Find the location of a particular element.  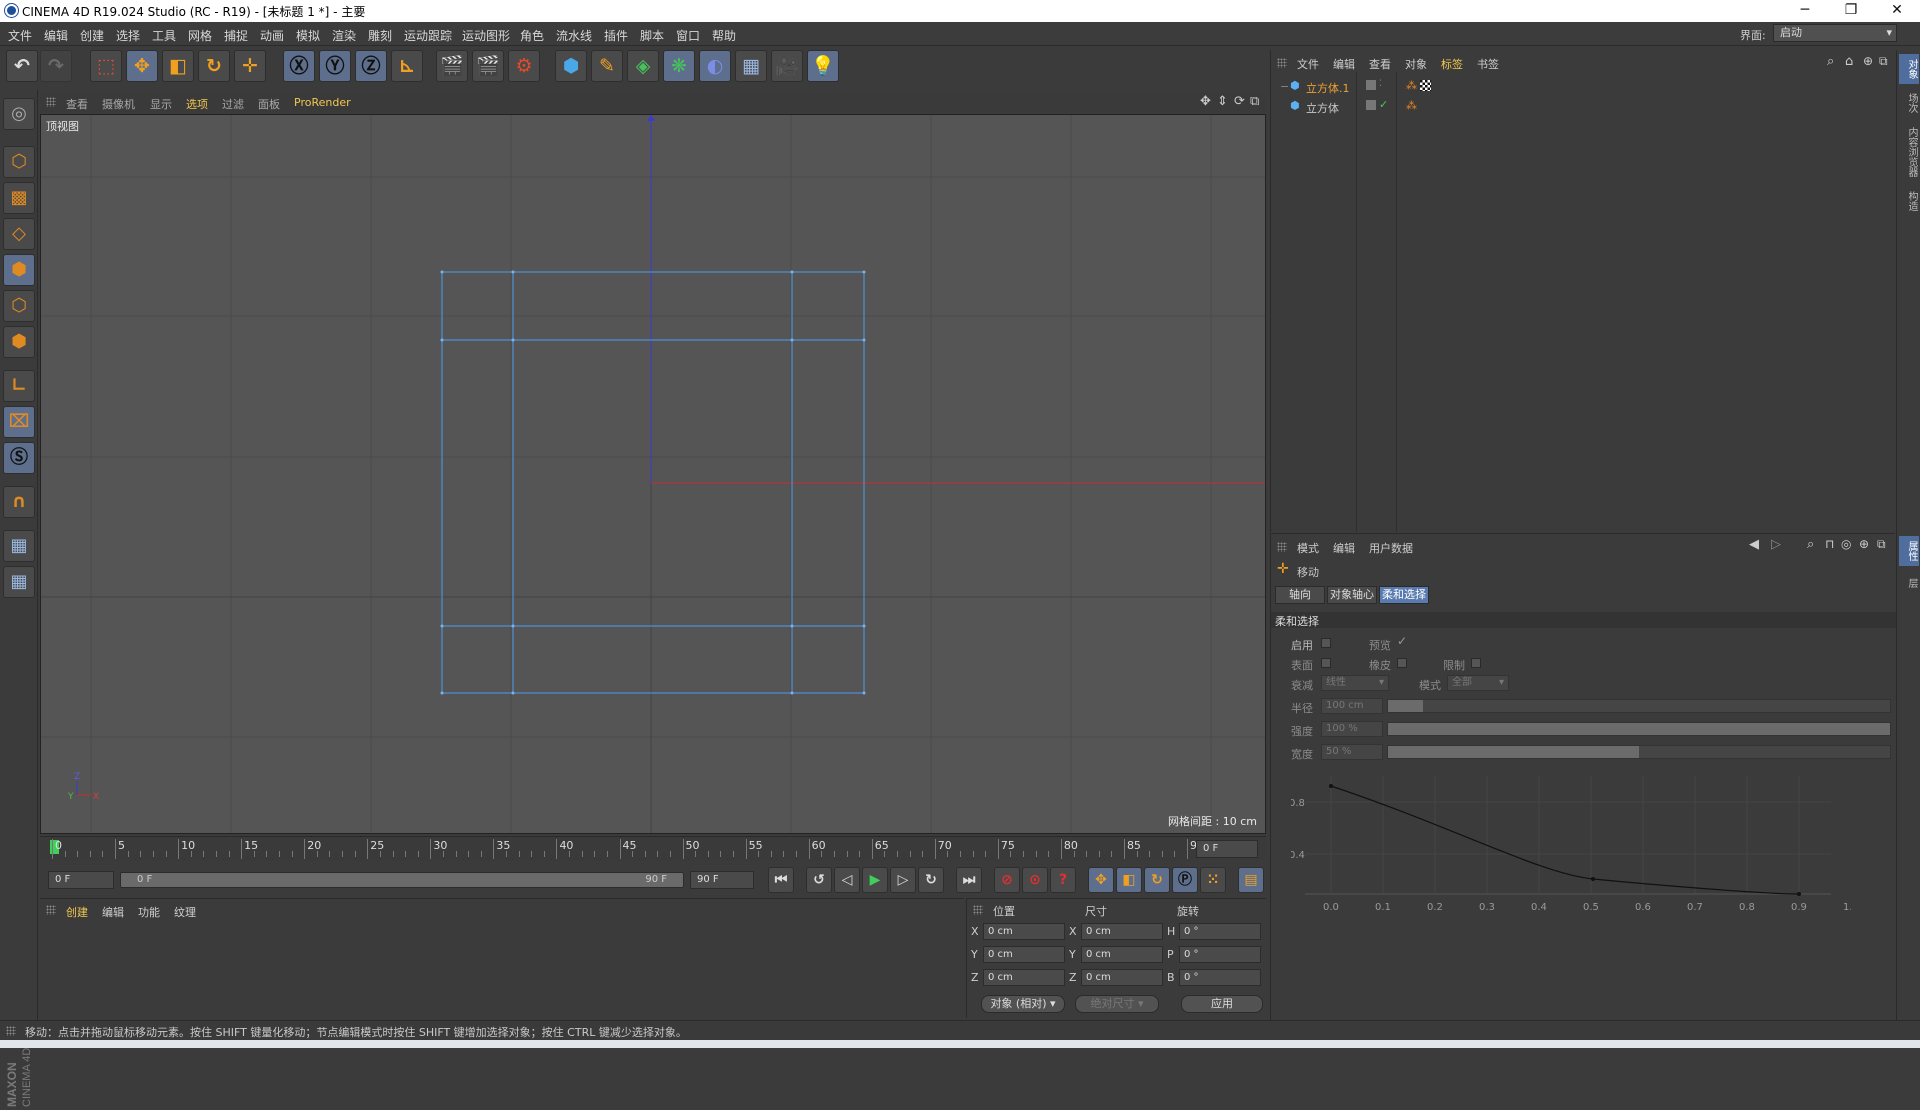

viewport-menu-cameras: 摄像机 is located at coordinates (118, 104).